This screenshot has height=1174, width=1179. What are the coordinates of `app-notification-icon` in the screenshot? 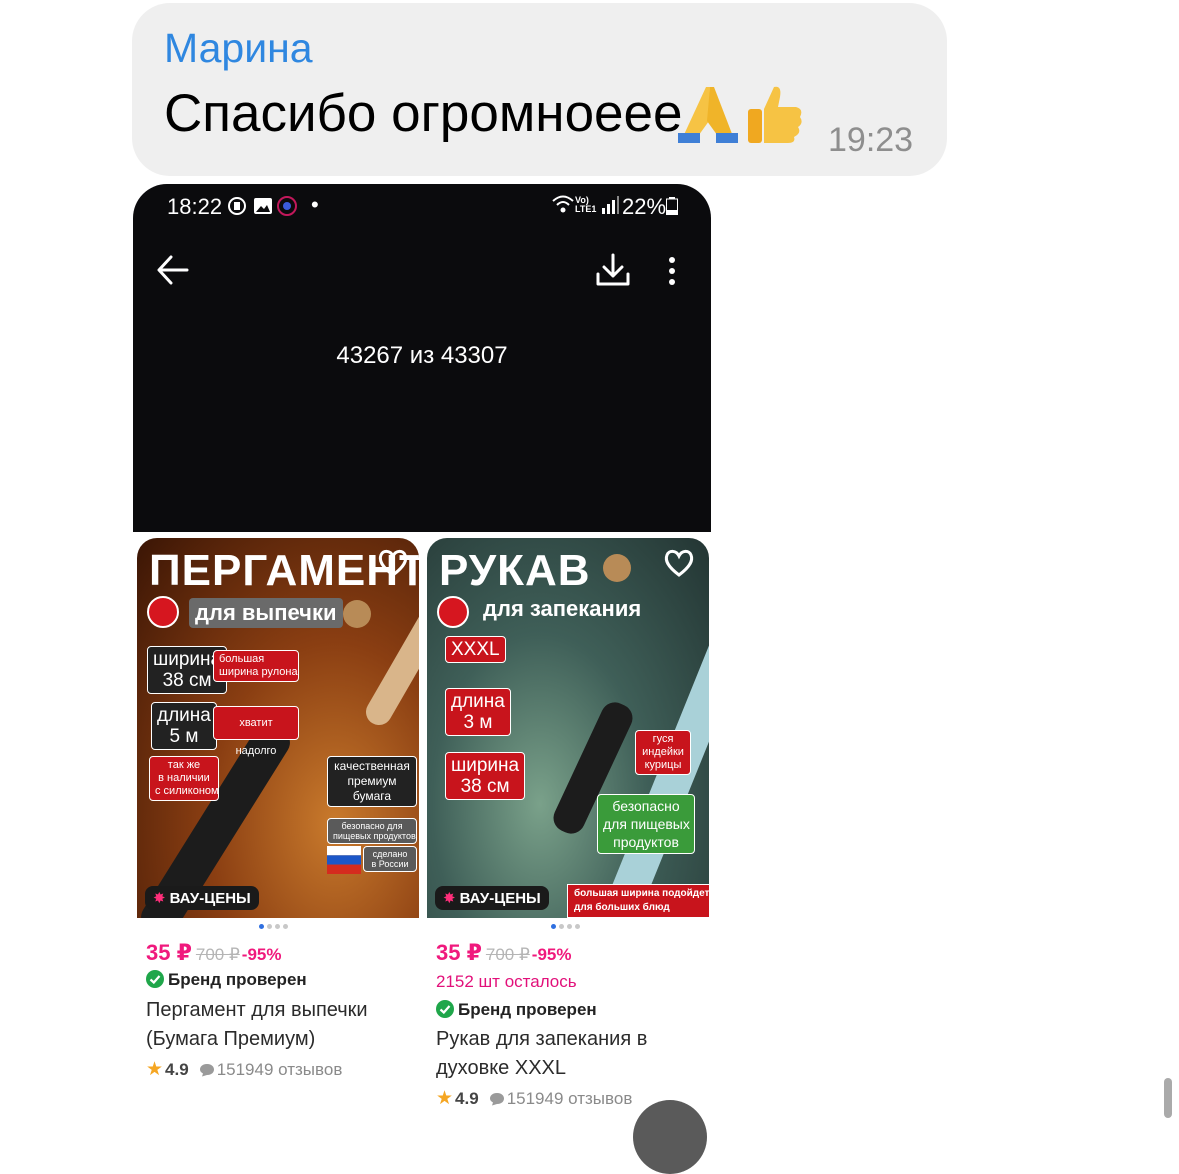 It's located at (287, 206).